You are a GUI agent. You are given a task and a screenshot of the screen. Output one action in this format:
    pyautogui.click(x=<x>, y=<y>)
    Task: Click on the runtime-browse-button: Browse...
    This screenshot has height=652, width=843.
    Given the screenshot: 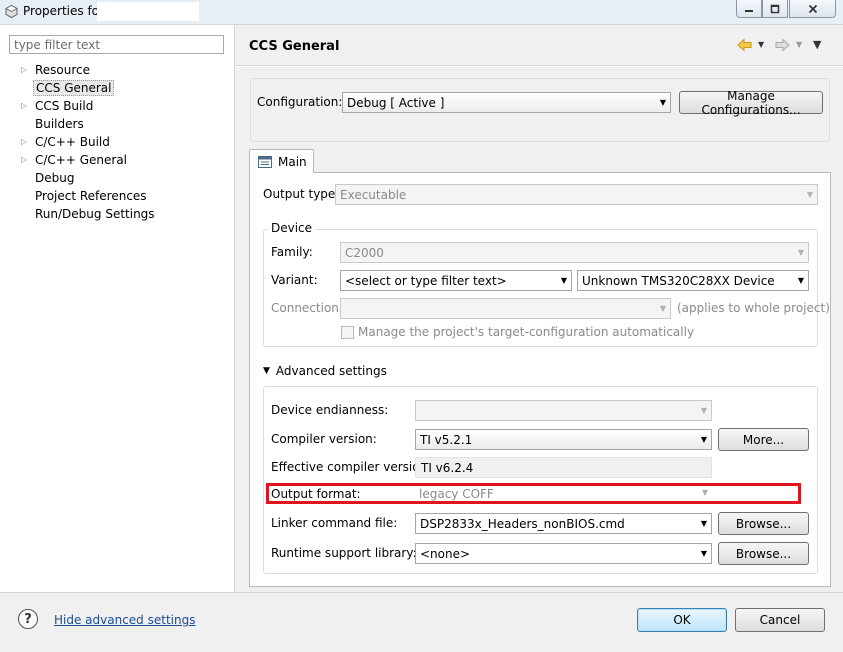 What is the action you would take?
    pyautogui.click(x=763, y=553)
    